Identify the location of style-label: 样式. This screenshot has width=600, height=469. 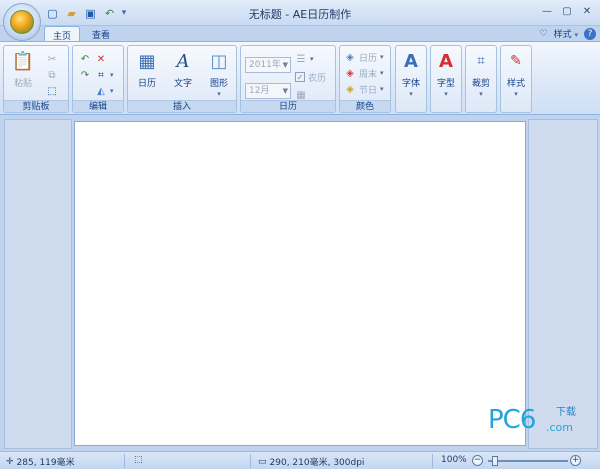
(515, 84).